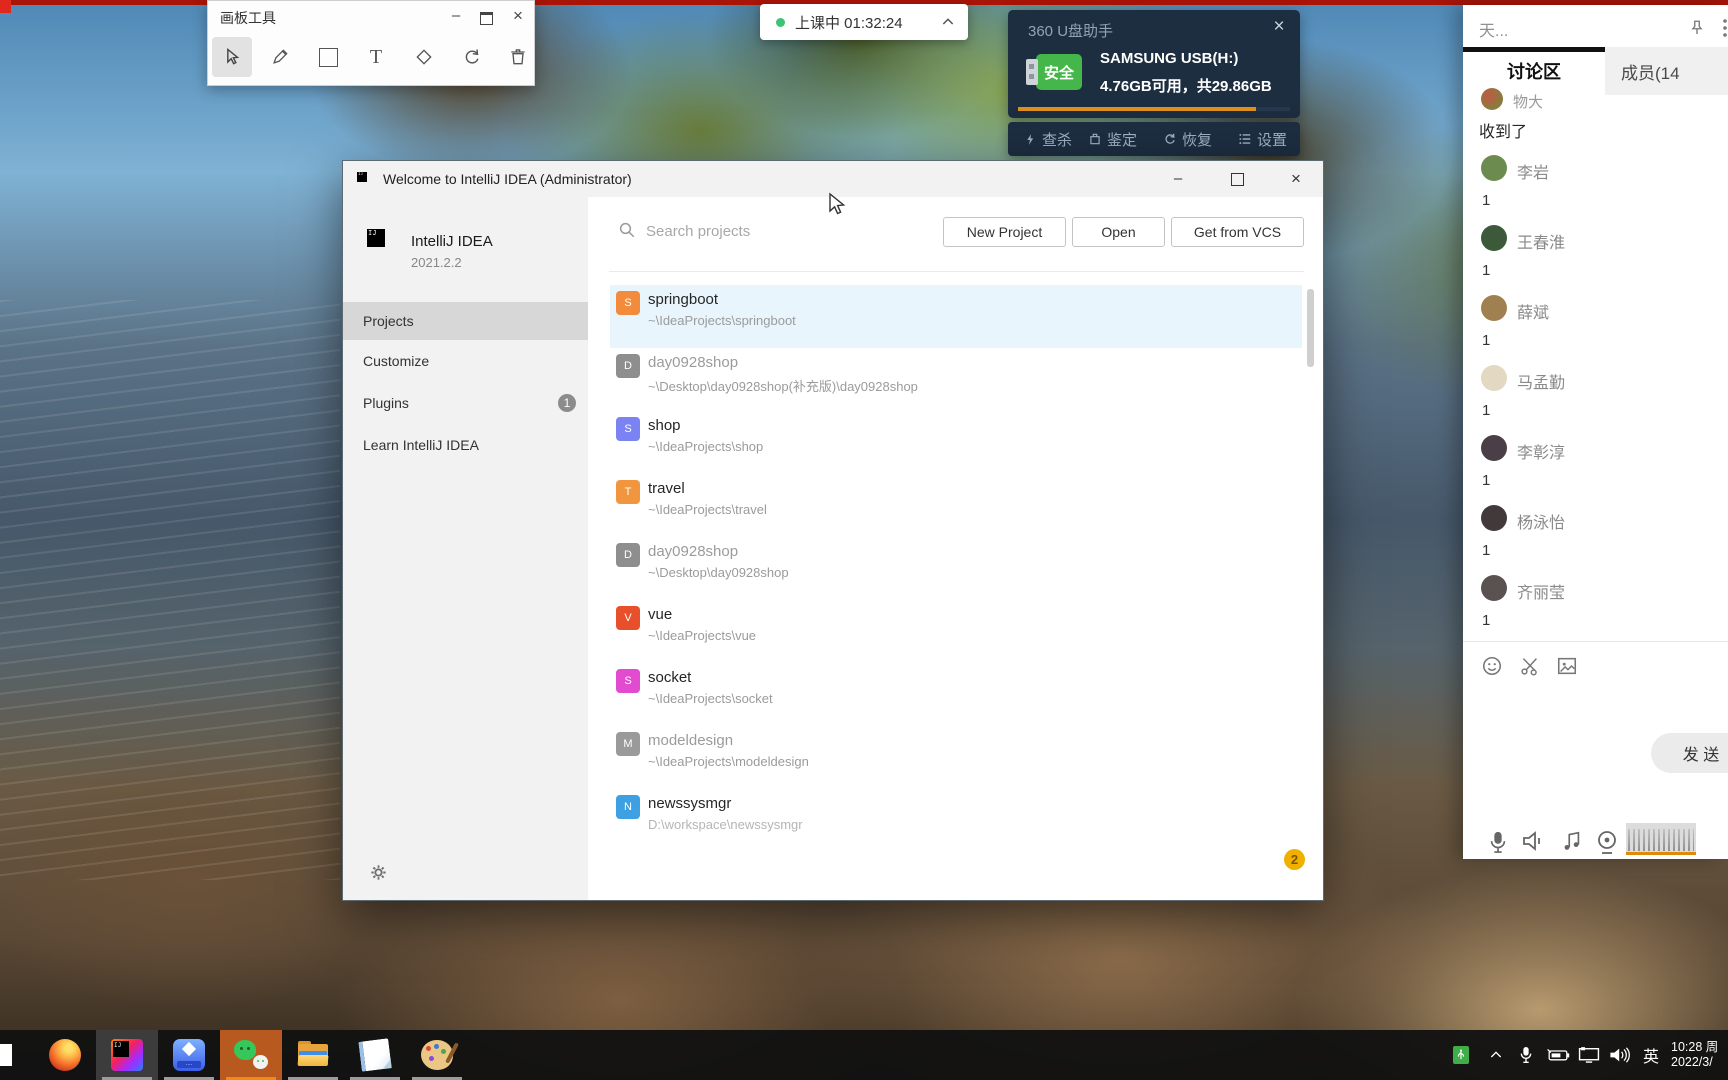 The height and width of the screenshot is (1080, 1728). Describe the element at coordinates (1567, 666) in the screenshot. I see `image-icon` at that location.